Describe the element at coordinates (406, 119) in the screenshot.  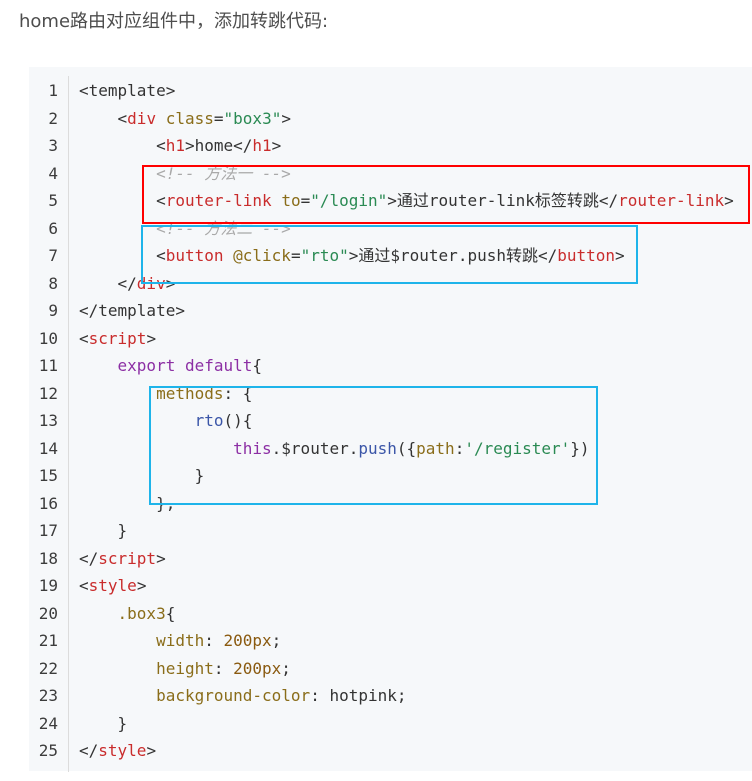
I see `code-line: <div class="box3">` at that location.